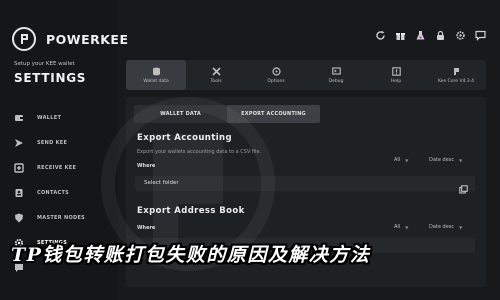 The height and width of the screenshot is (300, 500). I want to click on page-title: SETTINGS, so click(50, 78).